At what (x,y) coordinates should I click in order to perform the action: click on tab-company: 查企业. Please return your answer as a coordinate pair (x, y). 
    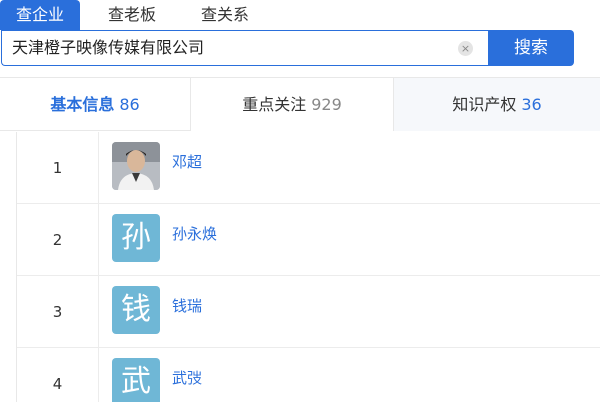
    Looking at the image, I should click on (40, 15).